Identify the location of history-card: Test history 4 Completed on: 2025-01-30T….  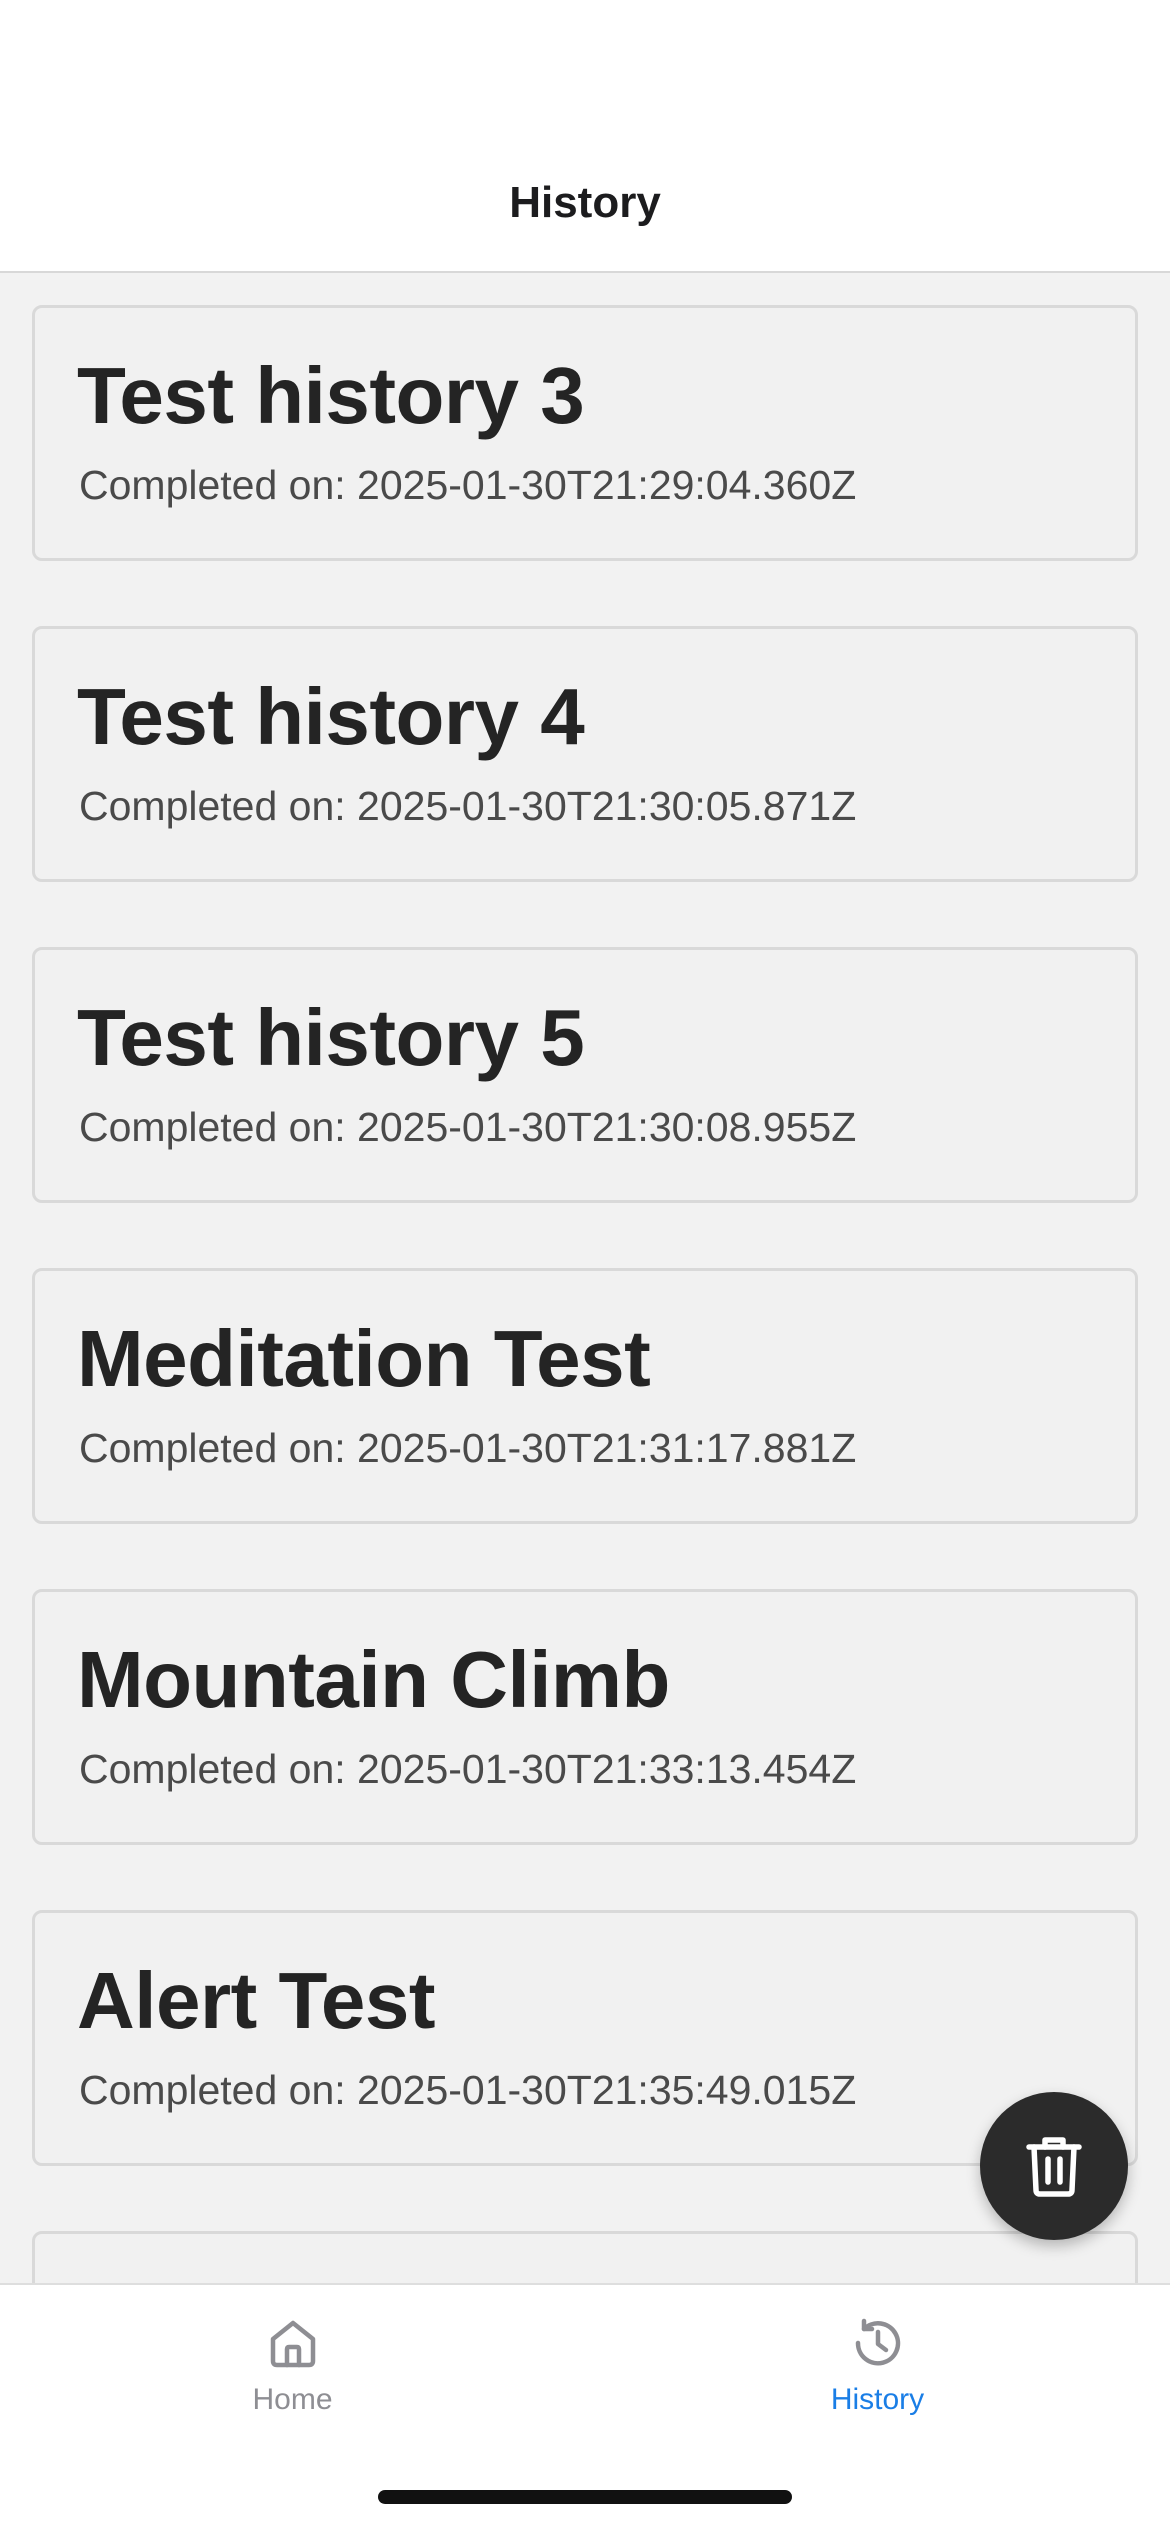
(585, 754).